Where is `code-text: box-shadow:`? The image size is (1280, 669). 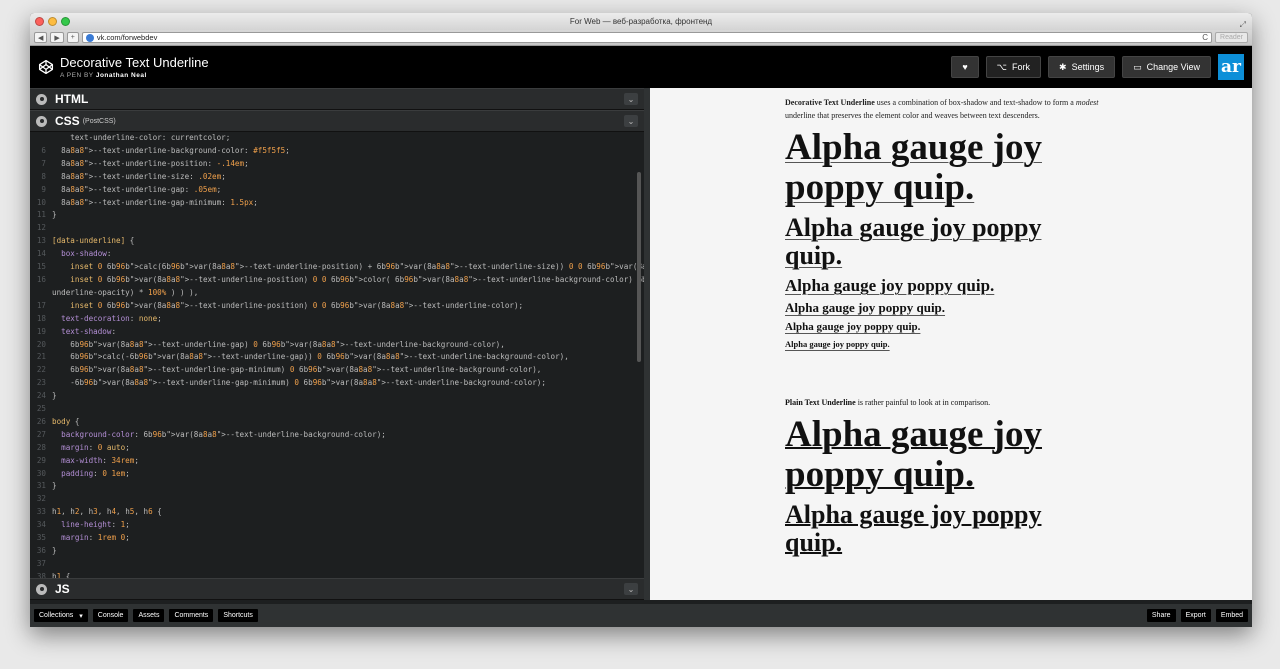 code-text: box-shadow: is located at coordinates (86, 254).